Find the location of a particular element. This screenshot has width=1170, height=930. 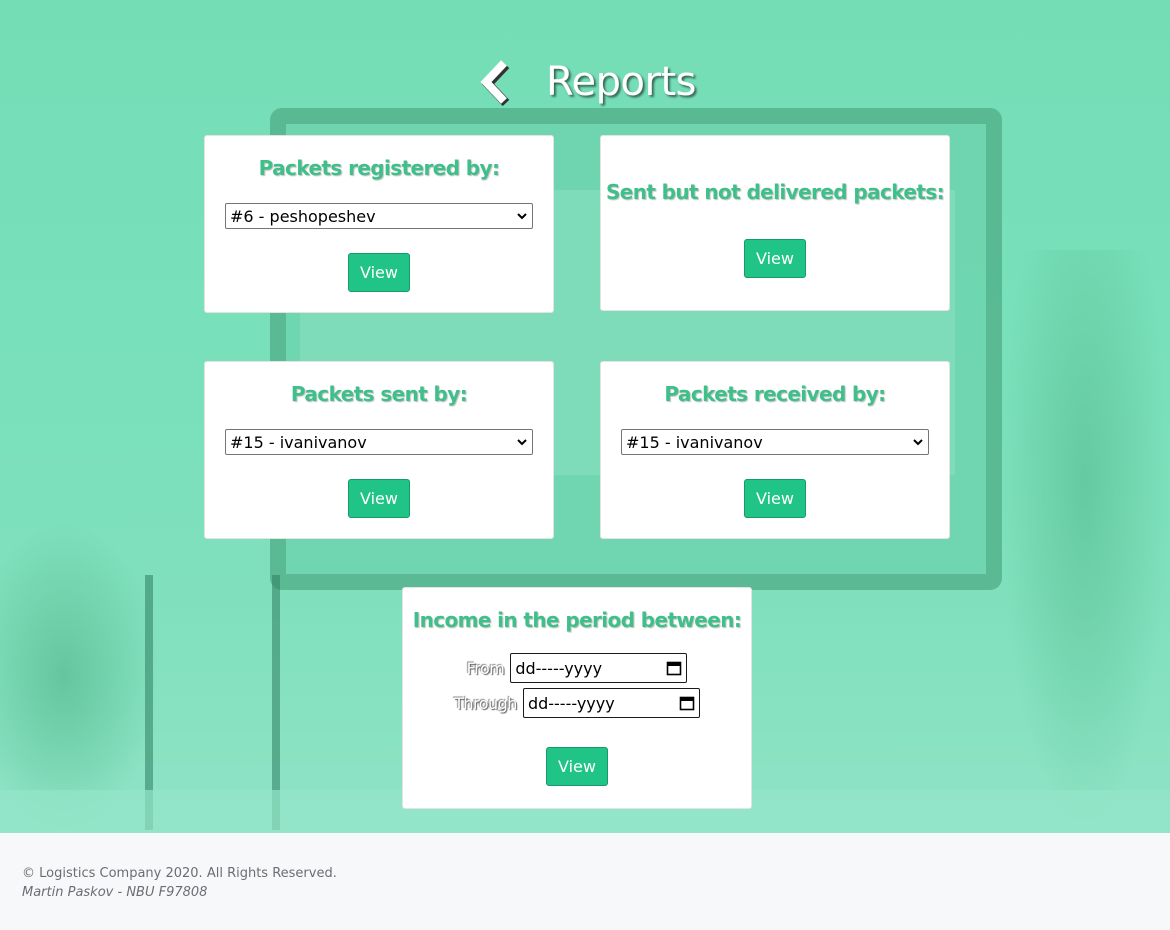

card-title: Packets sent by: is located at coordinates (379, 394).